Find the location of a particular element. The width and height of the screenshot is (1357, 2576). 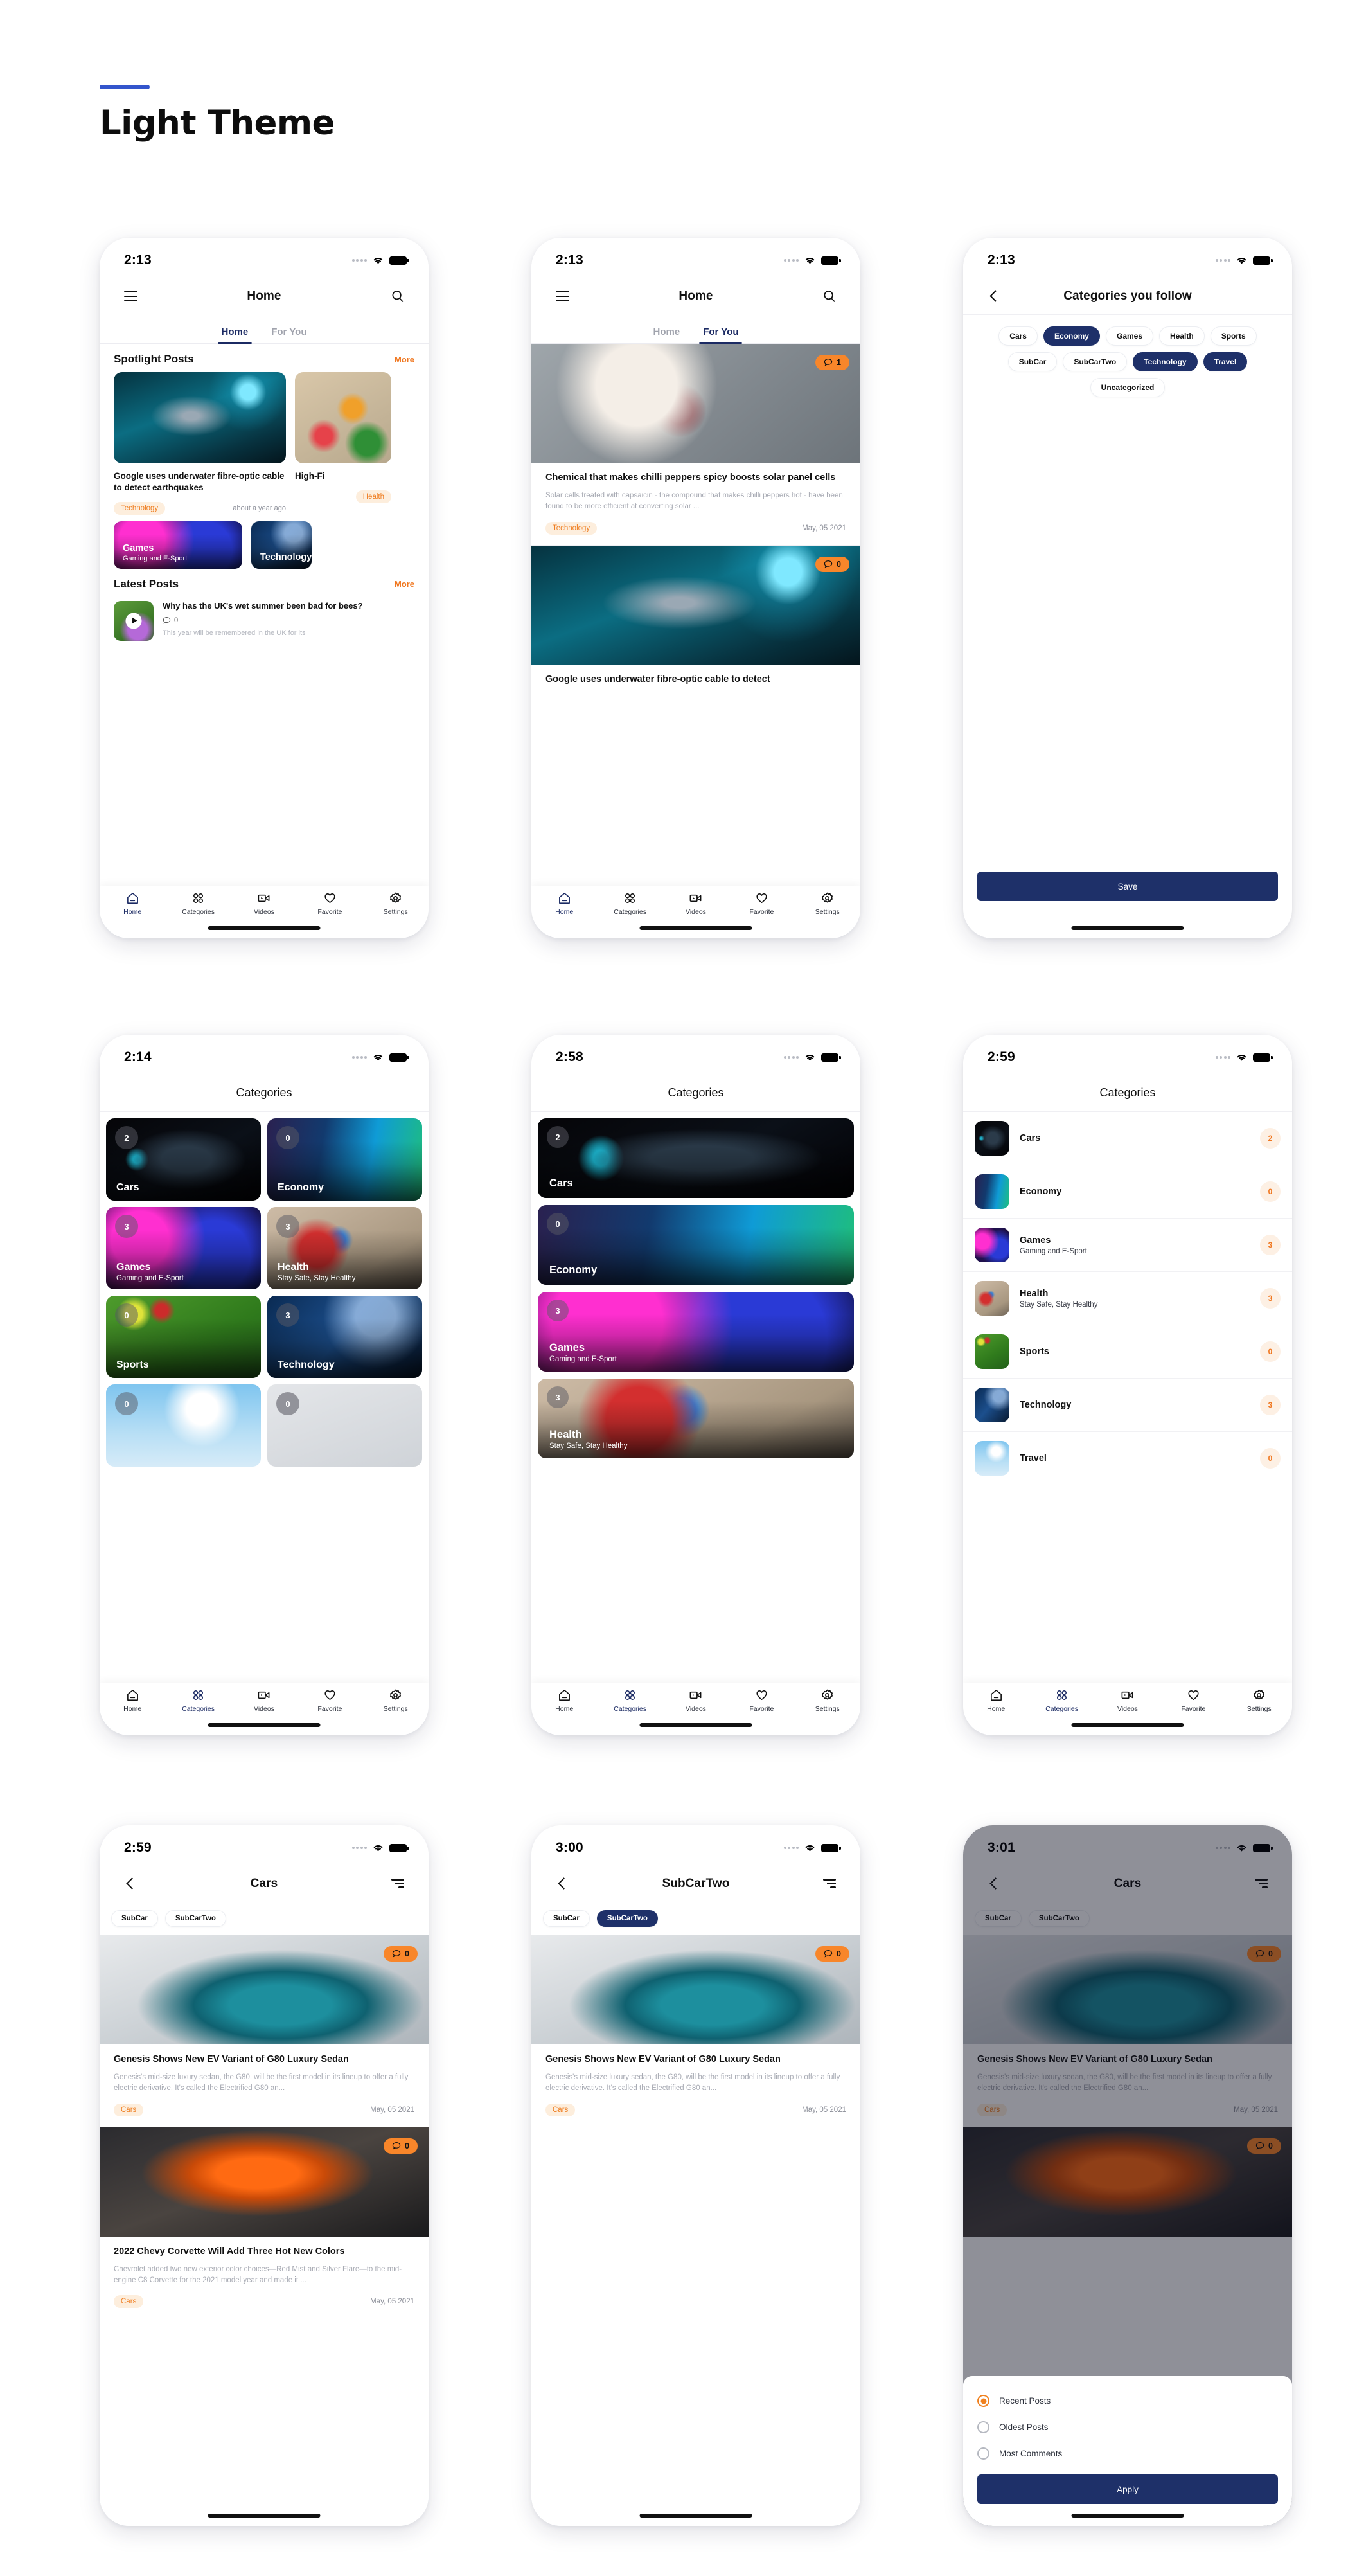

sort-option-recent: Recent Posts is located at coordinates (1128, 2401).